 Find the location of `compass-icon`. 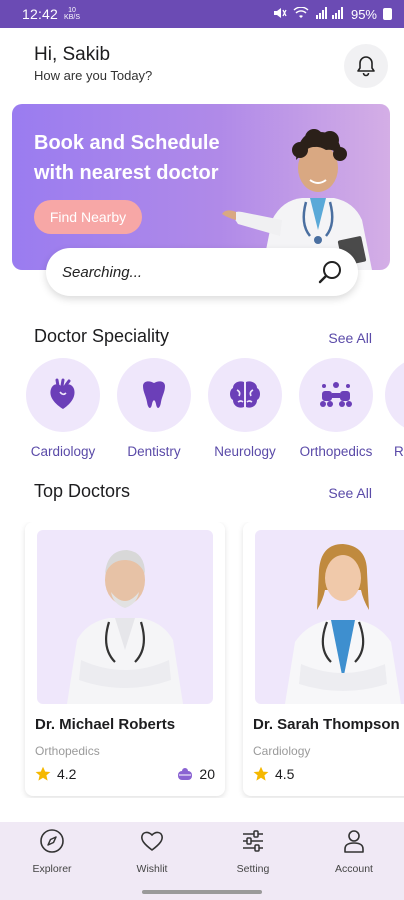

compass-icon is located at coordinates (52, 841).